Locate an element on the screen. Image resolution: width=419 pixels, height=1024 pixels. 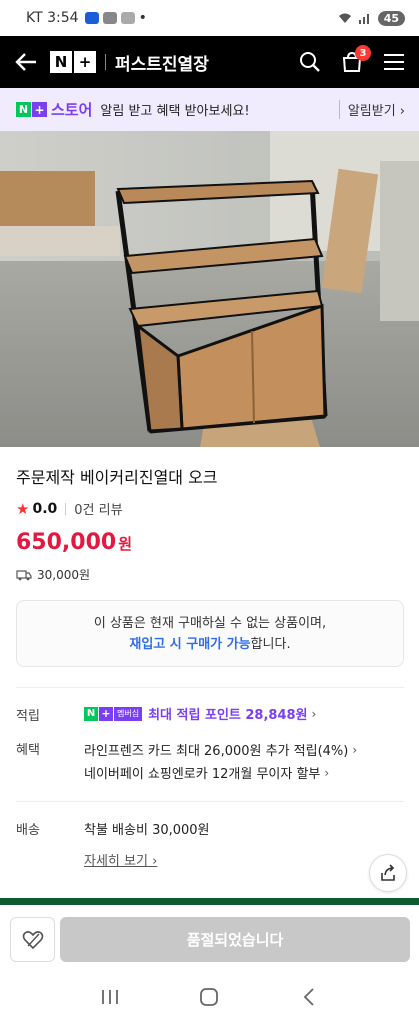
product-title: 주문제작 베이커리진열대 오크 is located at coordinates (117, 477).